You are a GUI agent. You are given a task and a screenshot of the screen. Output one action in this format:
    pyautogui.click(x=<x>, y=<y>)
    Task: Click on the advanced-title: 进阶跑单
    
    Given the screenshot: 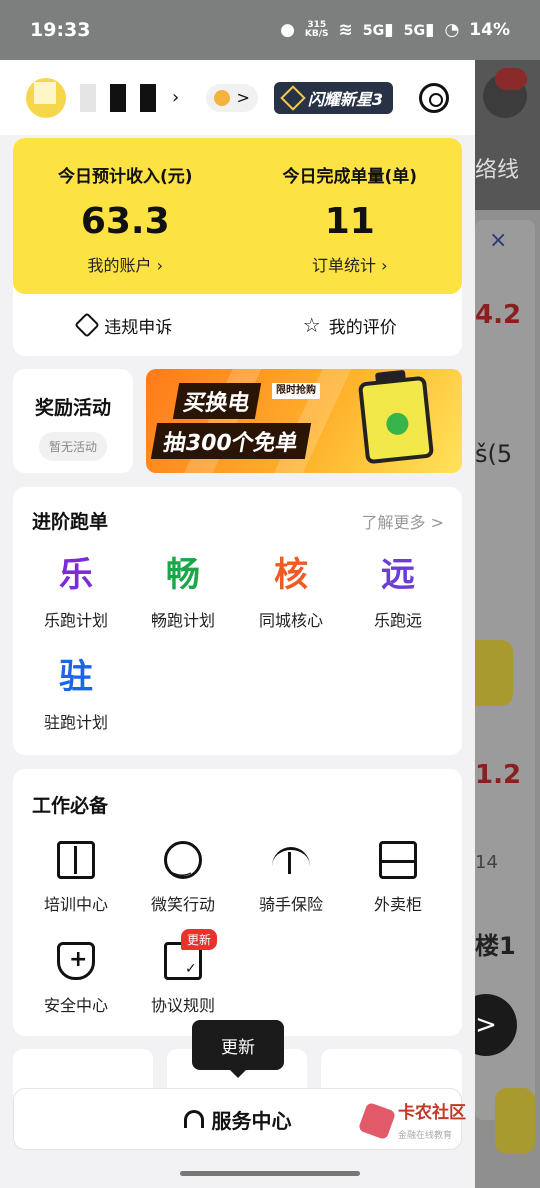 What is the action you would take?
    pyautogui.click(x=70, y=522)
    